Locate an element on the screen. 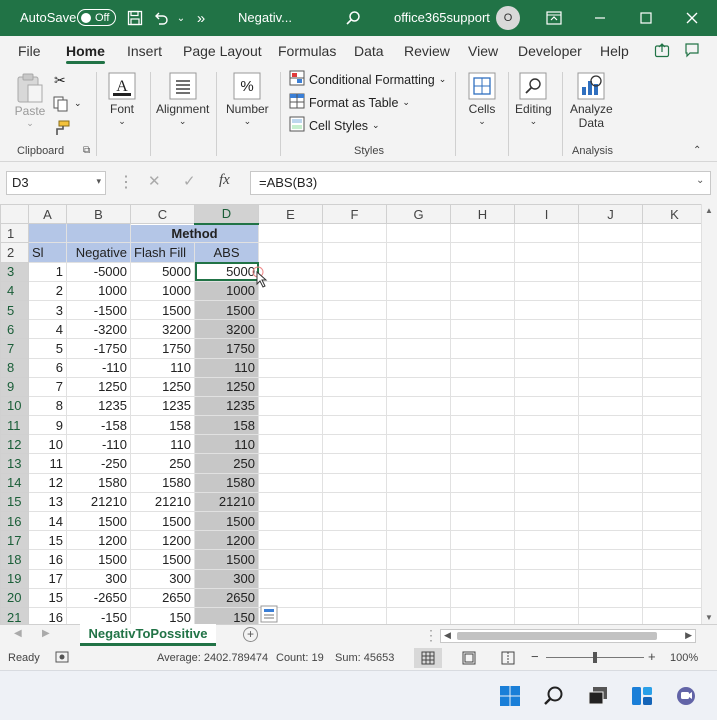 This screenshot has width=717, height=720. tab-formulas: Formulas is located at coordinates (307, 51).